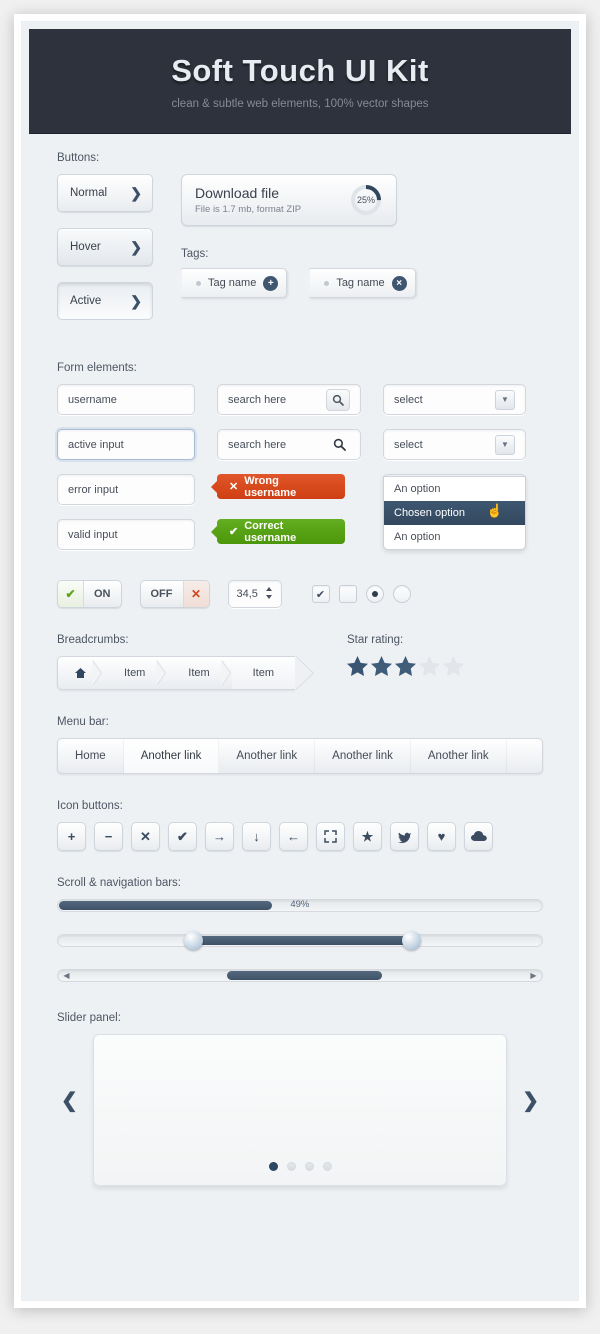 This screenshot has width=600, height=1334. What do you see at coordinates (454, 537) in the screenshot?
I see `dropdown-option-3: An option` at bounding box center [454, 537].